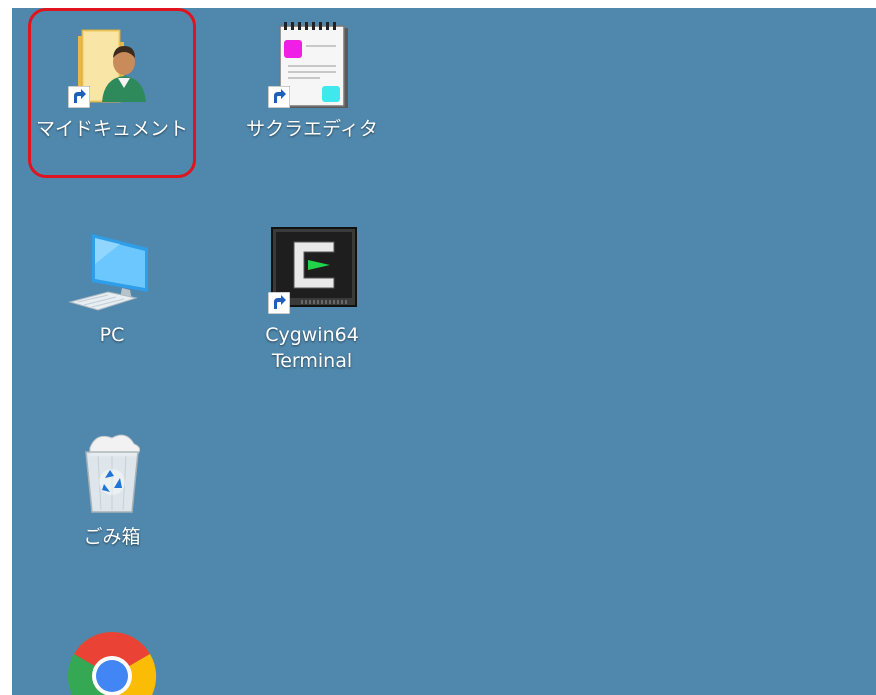 The image size is (876, 695). Describe the element at coordinates (312, 129) in the screenshot. I see `desktop-icon-label: サクラエディタ` at that location.